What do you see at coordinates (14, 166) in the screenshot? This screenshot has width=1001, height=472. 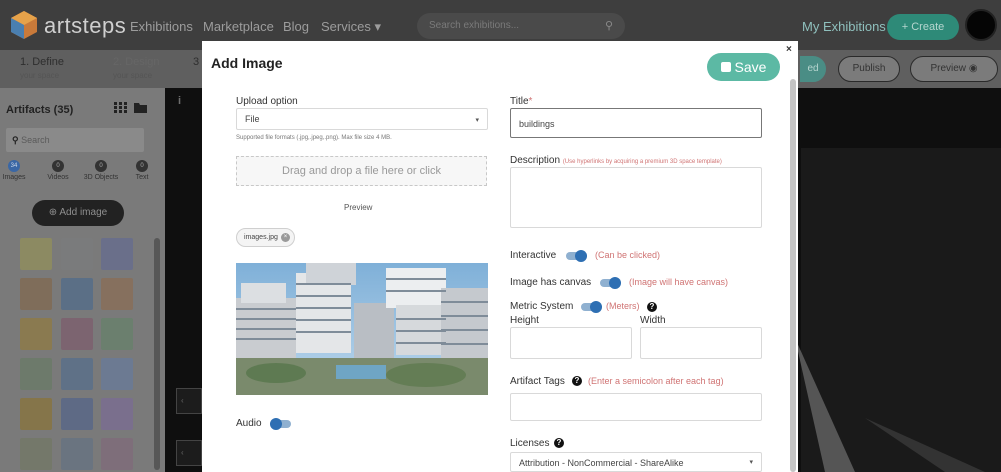 I see `images-count-badge: 34` at bounding box center [14, 166].